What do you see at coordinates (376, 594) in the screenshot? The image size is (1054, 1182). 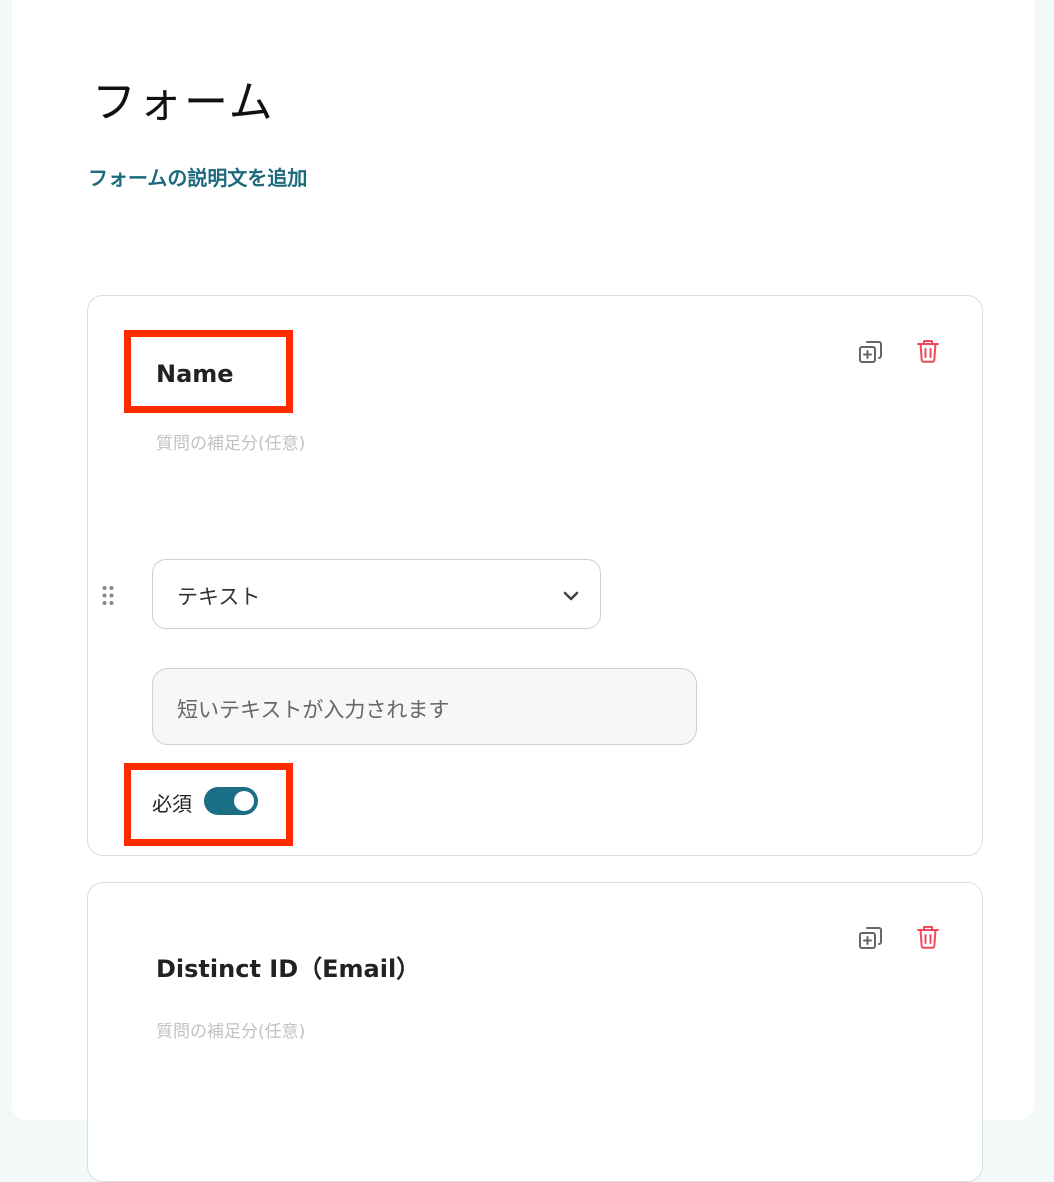 I see `question-type-select: テキスト` at bounding box center [376, 594].